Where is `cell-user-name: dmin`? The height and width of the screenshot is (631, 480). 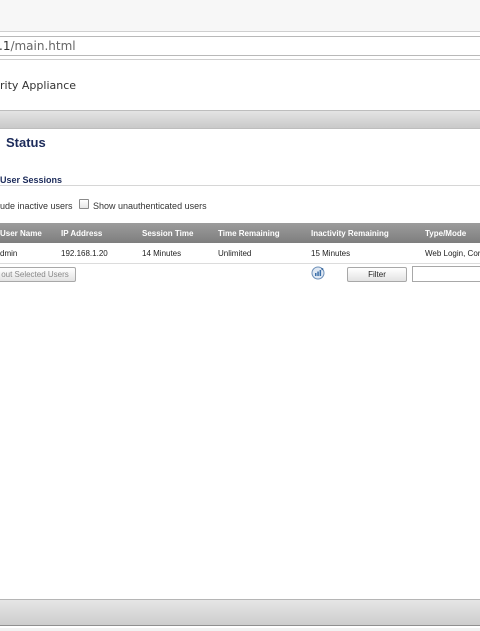
cell-user-name: dmin is located at coordinates (9, 253).